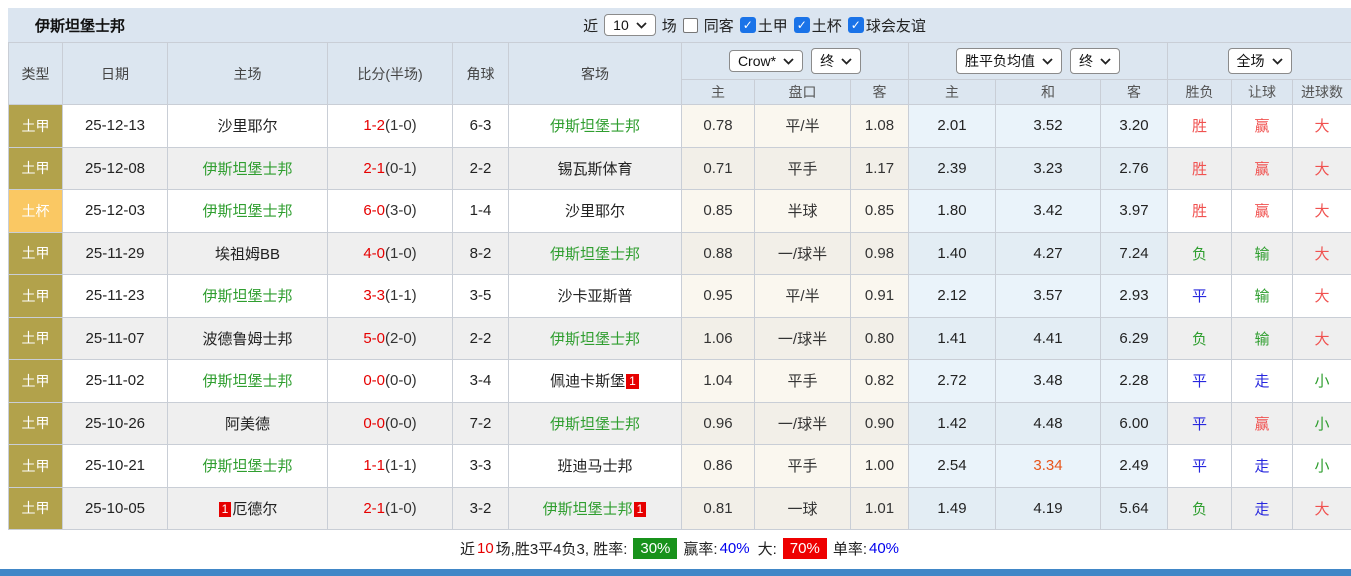 The width and height of the screenshot is (1351, 576). Describe the element at coordinates (856, 25) in the screenshot. I see `friendly-checkbox: ✓` at that location.